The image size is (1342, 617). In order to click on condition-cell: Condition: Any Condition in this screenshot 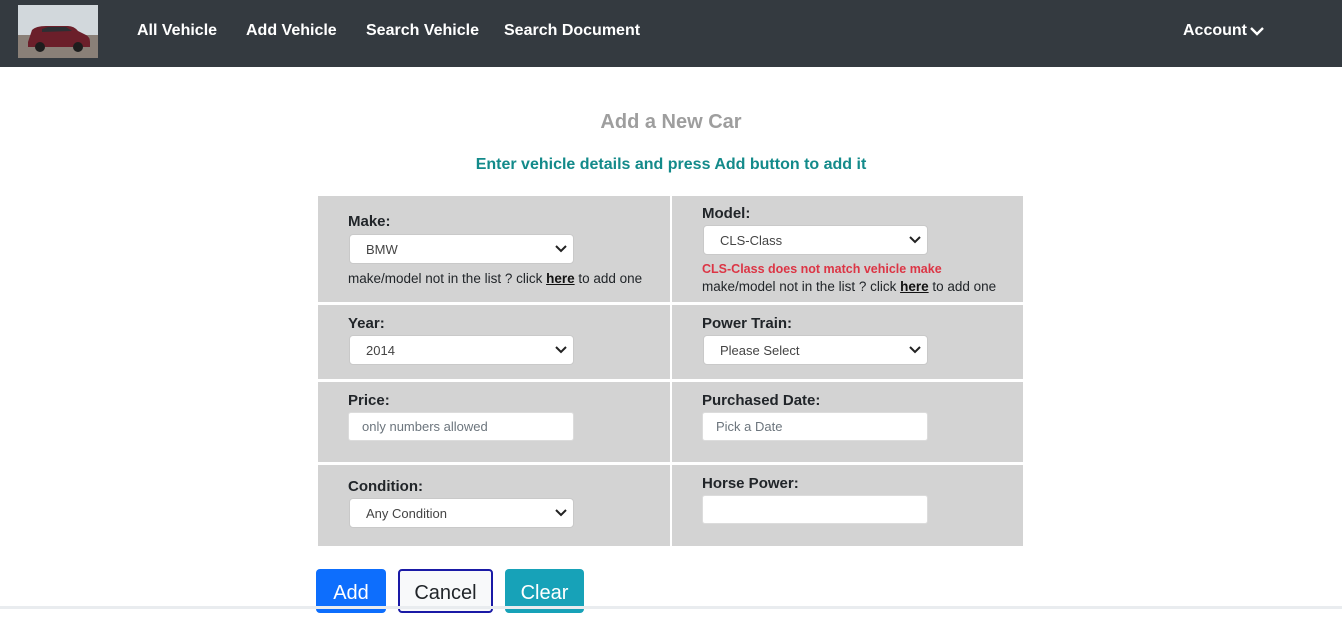, I will do `click(494, 505)`.